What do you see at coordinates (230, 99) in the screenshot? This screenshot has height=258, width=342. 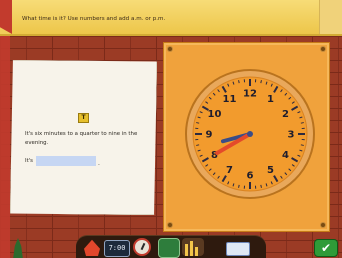 I see `hour-number: 11` at bounding box center [230, 99].